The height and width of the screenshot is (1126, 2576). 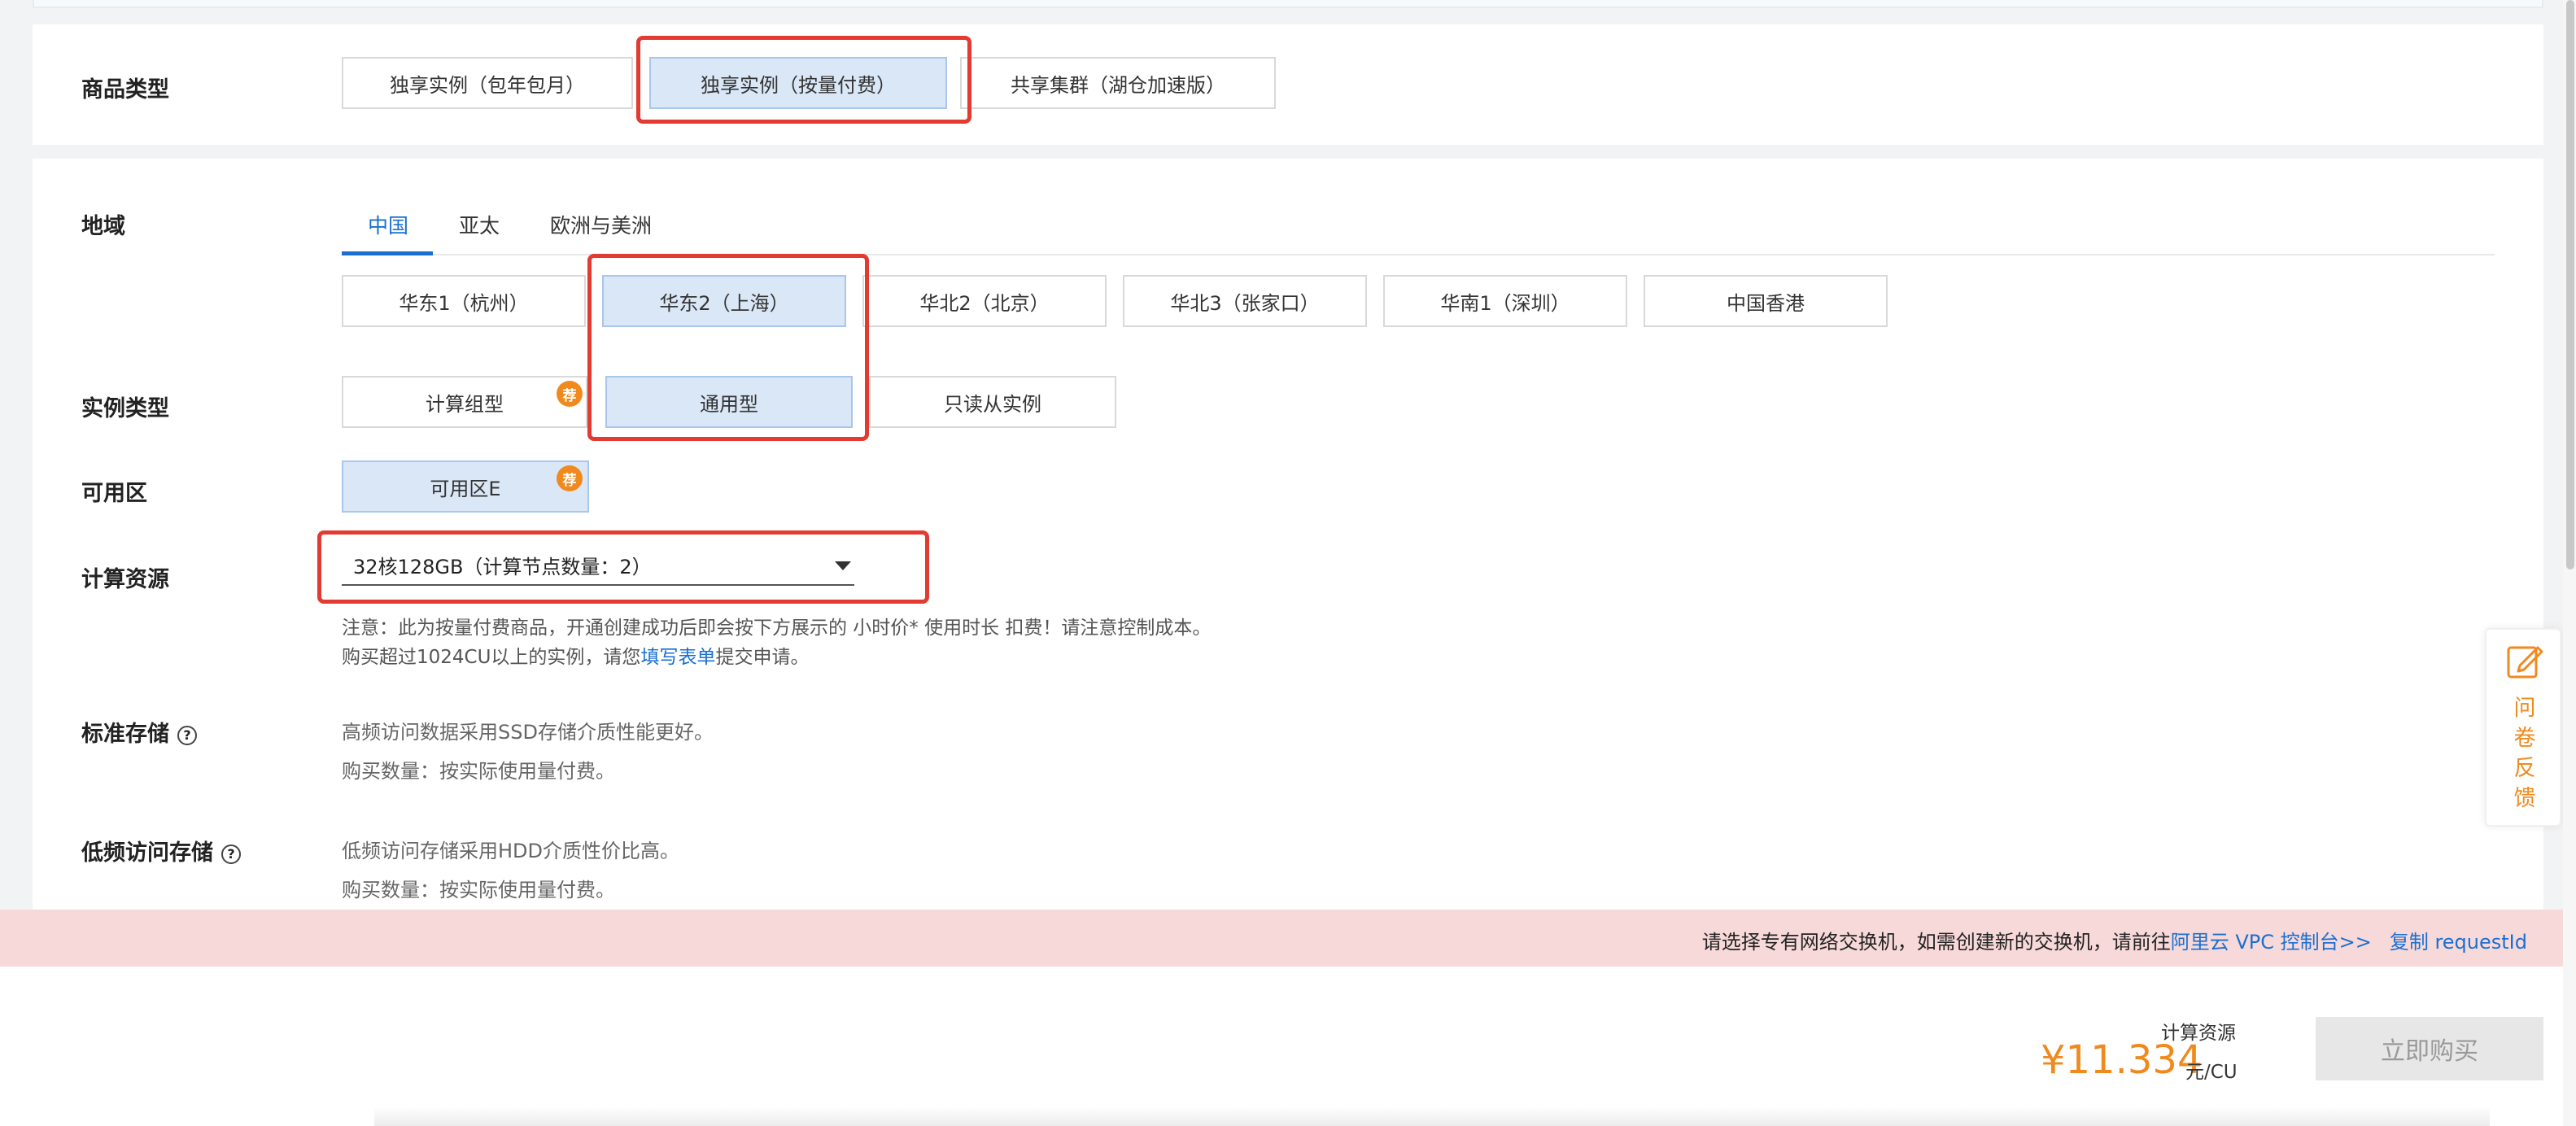 I want to click on tab-china: 中国, so click(x=388, y=225).